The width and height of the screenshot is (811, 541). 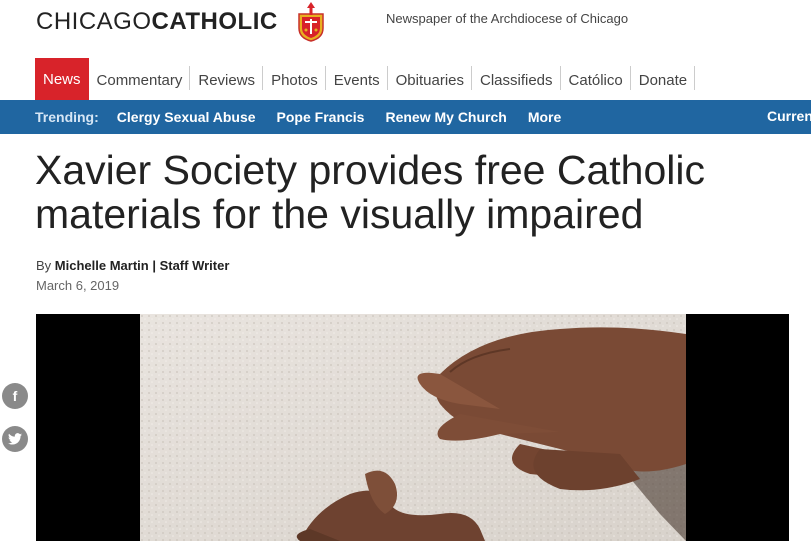 I want to click on site-logo: CHICAGO CATHOLIC, so click(x=157, y=22).